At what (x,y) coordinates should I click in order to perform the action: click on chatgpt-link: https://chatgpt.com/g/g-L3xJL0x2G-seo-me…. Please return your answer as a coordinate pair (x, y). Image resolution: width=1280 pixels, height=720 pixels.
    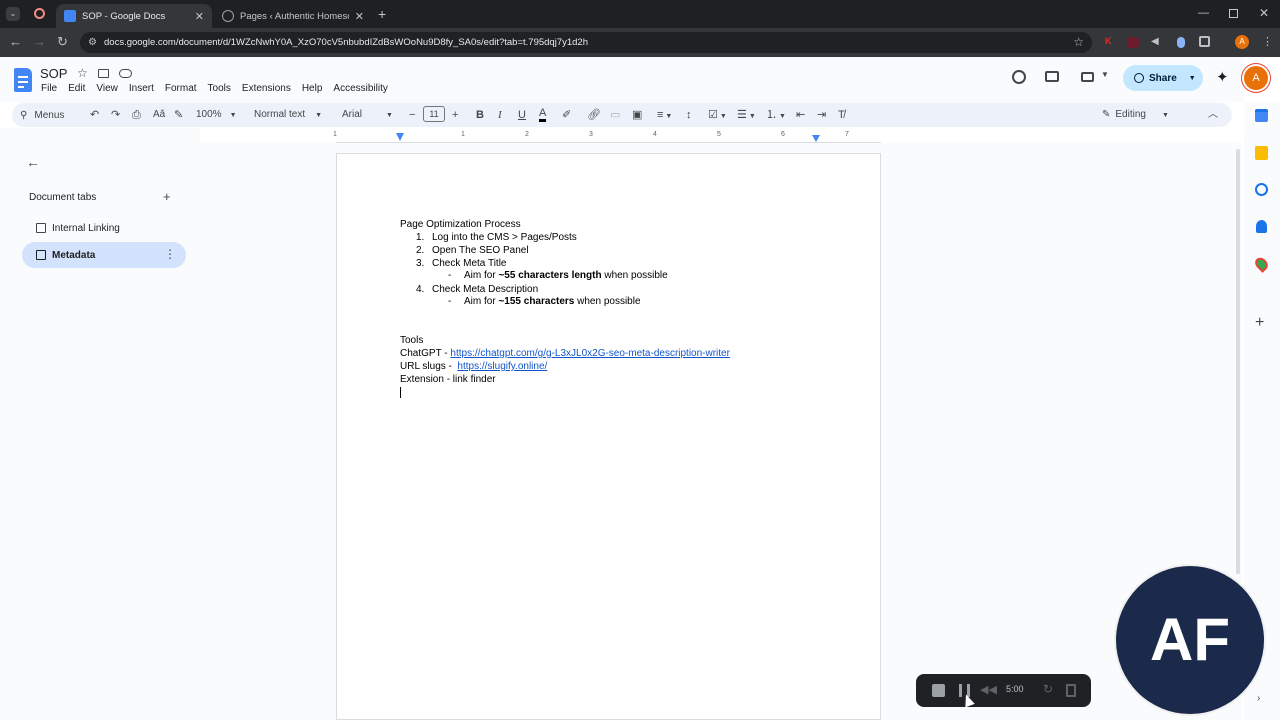
    Looking at the image, I should click on (590, 353).